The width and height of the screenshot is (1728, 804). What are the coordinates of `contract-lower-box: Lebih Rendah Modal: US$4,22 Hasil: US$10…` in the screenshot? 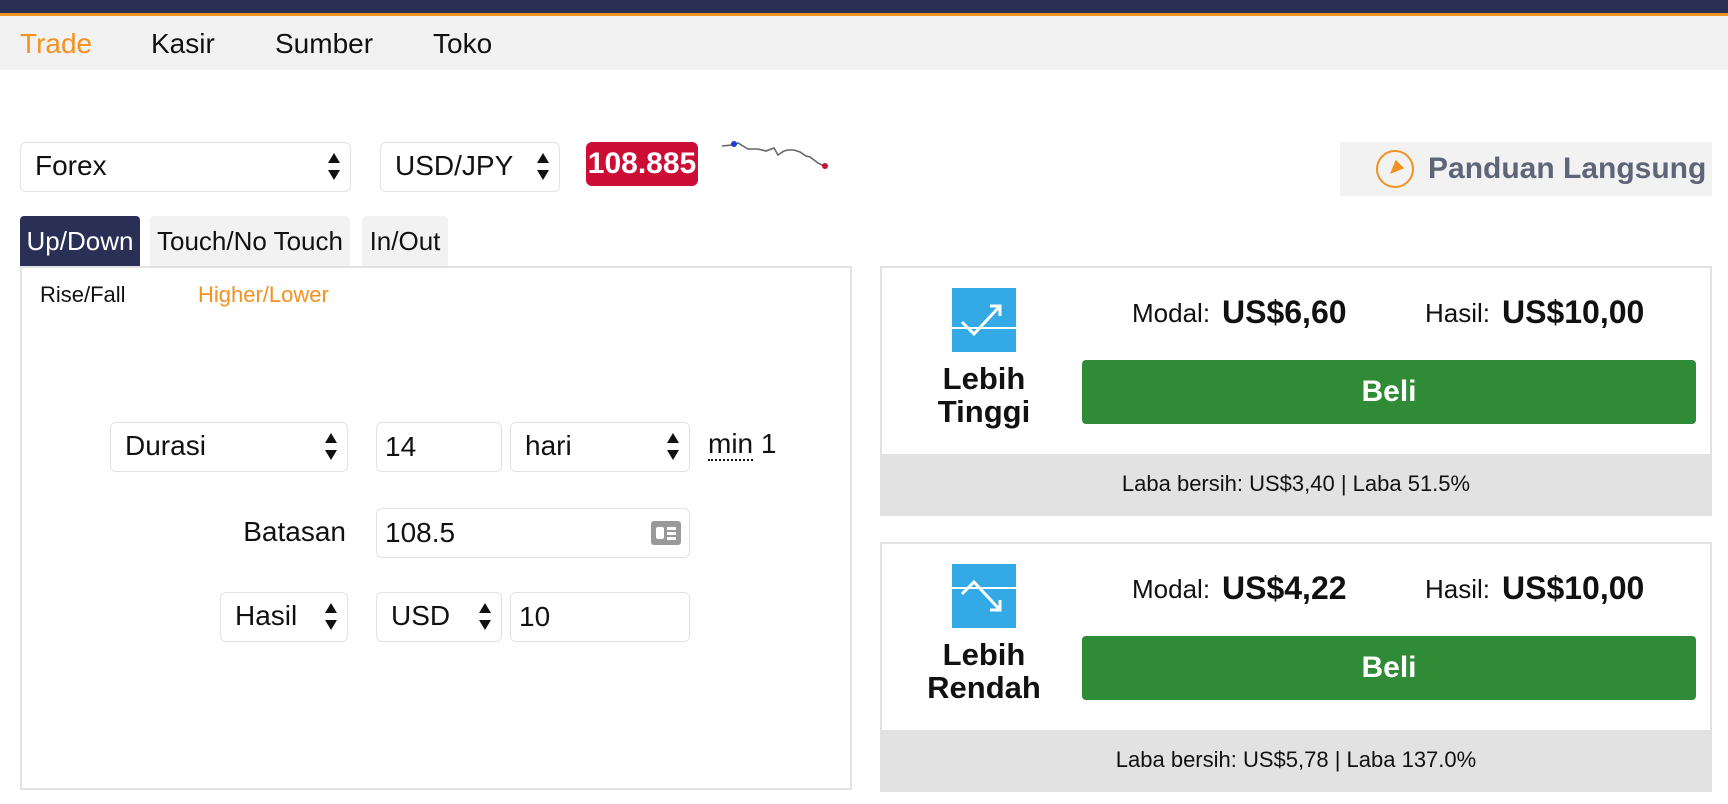 It's located at (1296, 667).